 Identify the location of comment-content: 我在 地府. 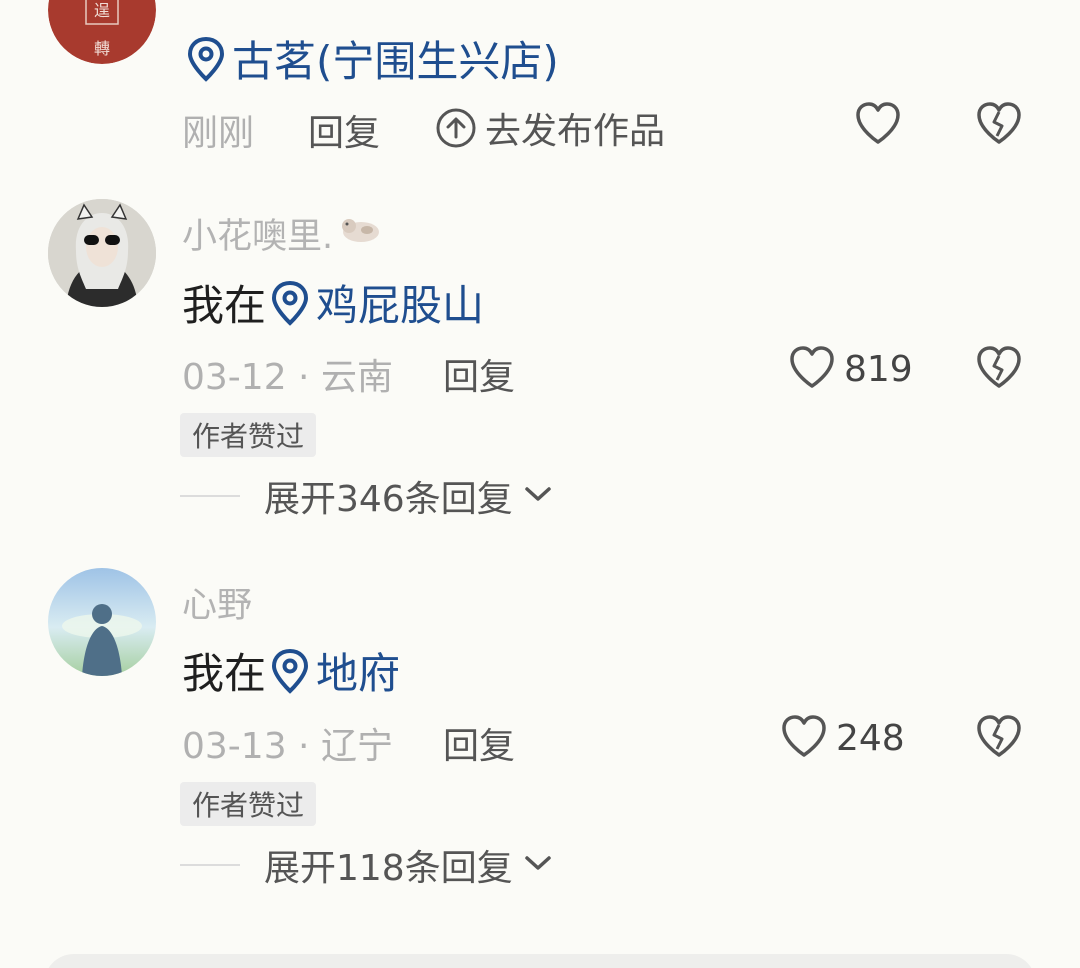
(291, 670).